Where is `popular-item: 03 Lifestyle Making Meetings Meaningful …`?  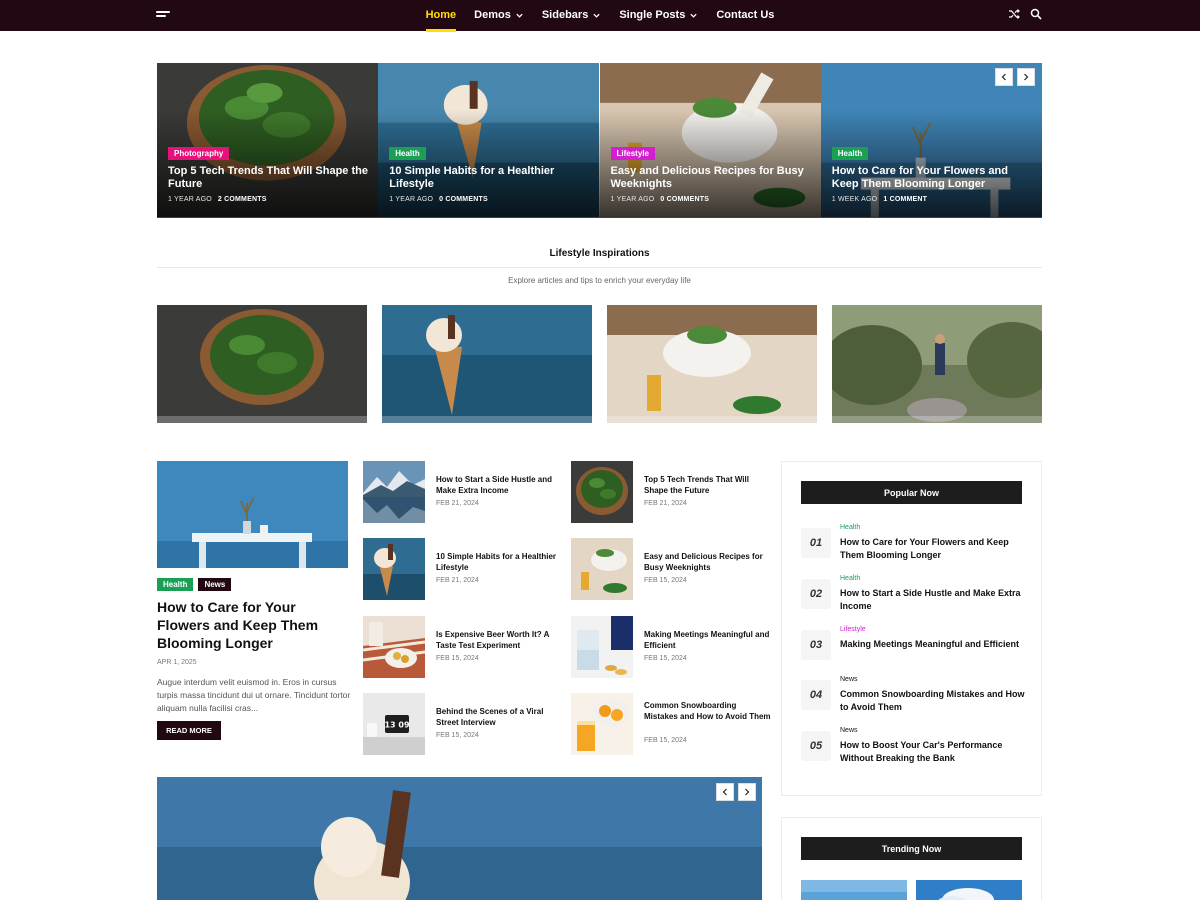
popular-item: 03 Lifestyle Making Meetings Meaningful … is located at coordinates (912, 648).